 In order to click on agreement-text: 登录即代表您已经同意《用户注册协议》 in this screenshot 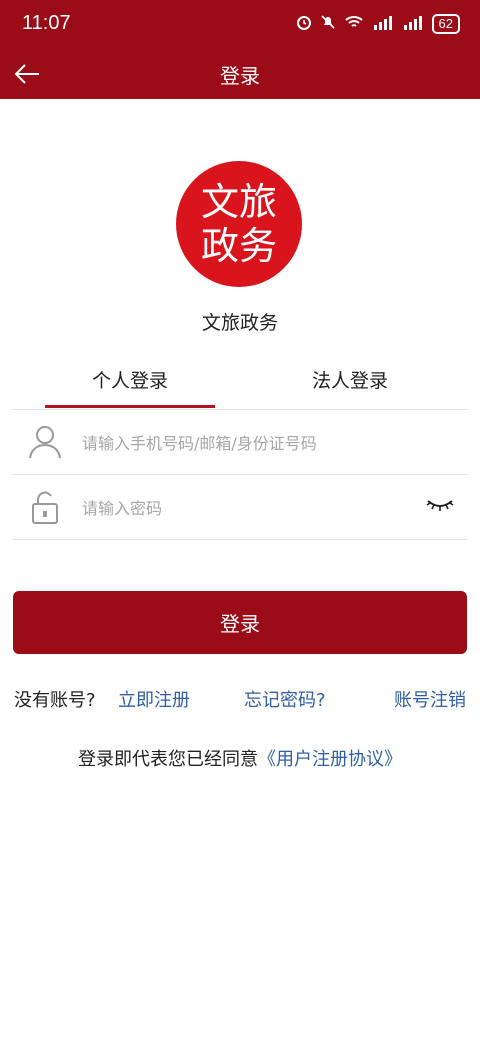, I will do `click(240, 758)`.